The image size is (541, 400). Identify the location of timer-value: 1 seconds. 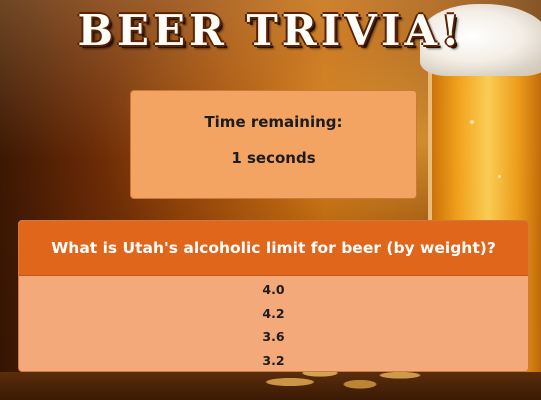
(273, 158).